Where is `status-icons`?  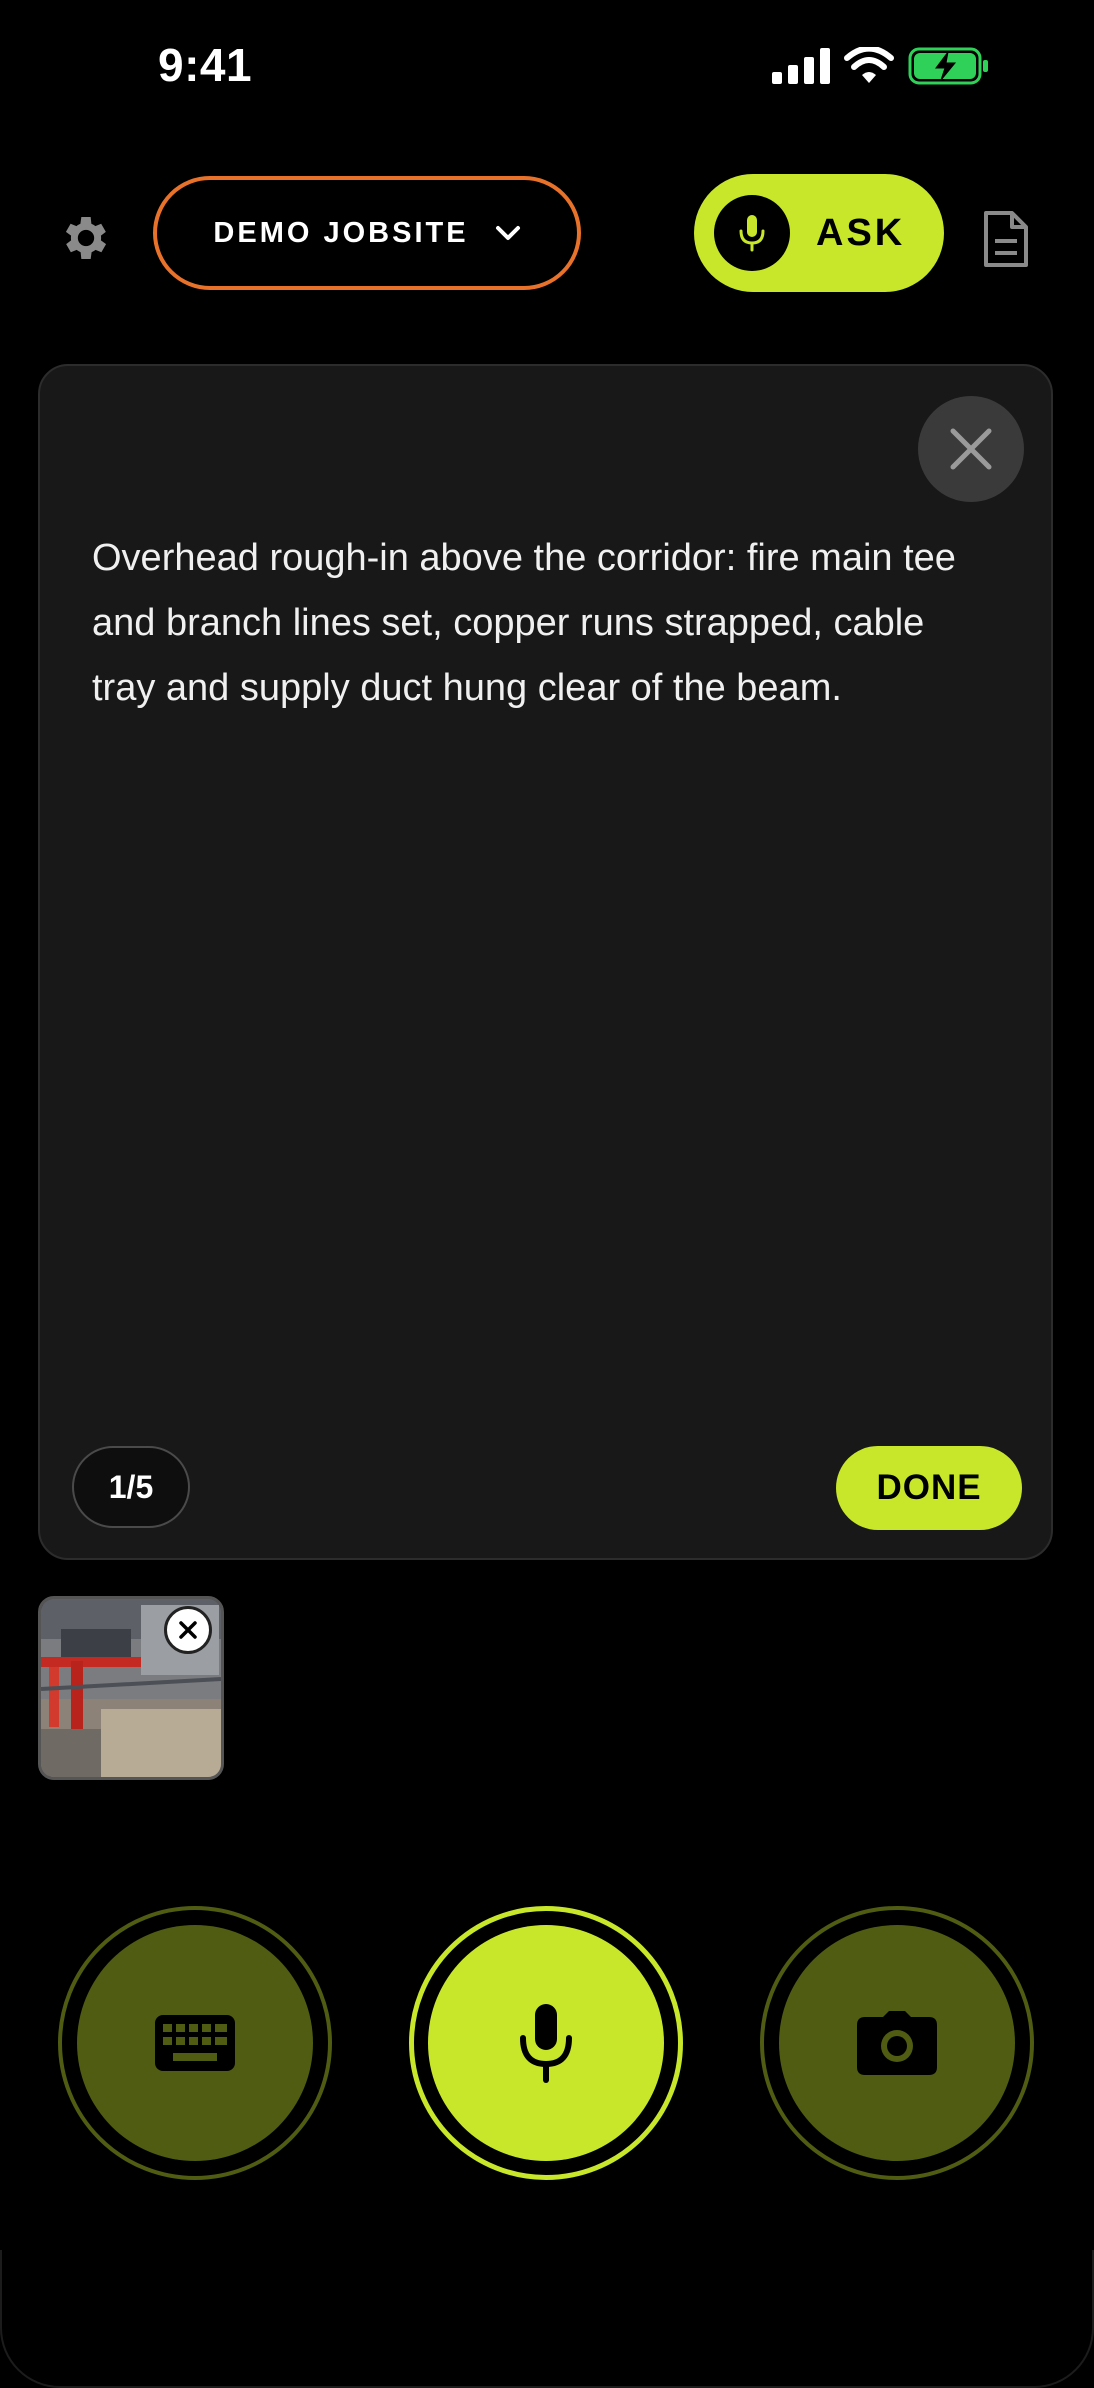
status-icons is located at coordinates (881, 66).